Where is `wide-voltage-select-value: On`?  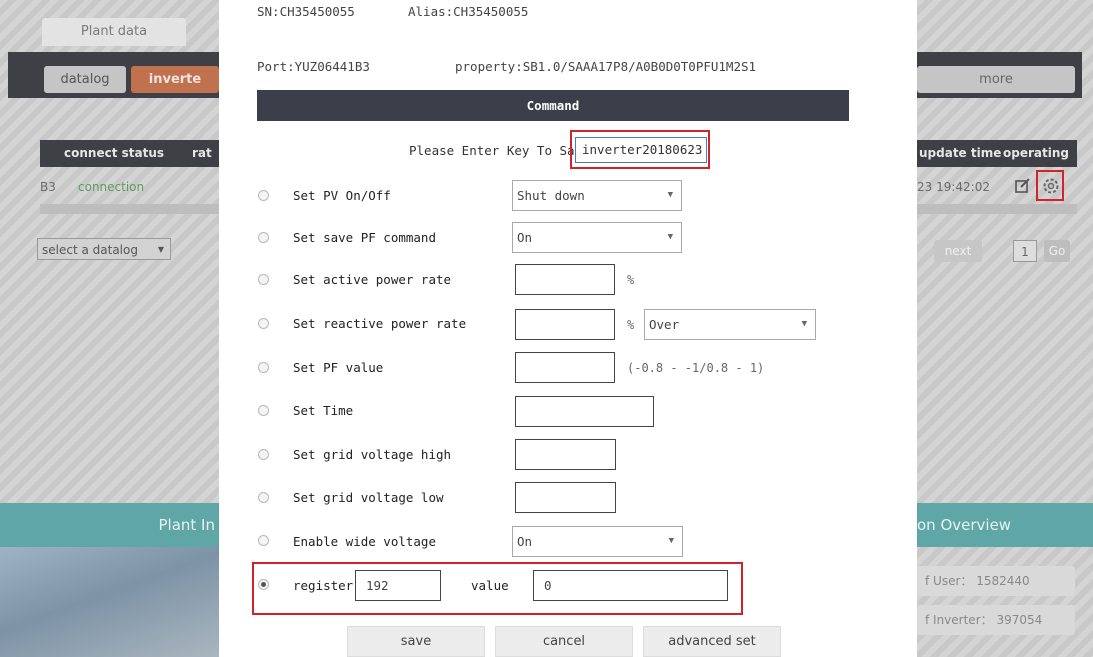 wide-voltage-select-value: On is located at coordinates (525, 541).